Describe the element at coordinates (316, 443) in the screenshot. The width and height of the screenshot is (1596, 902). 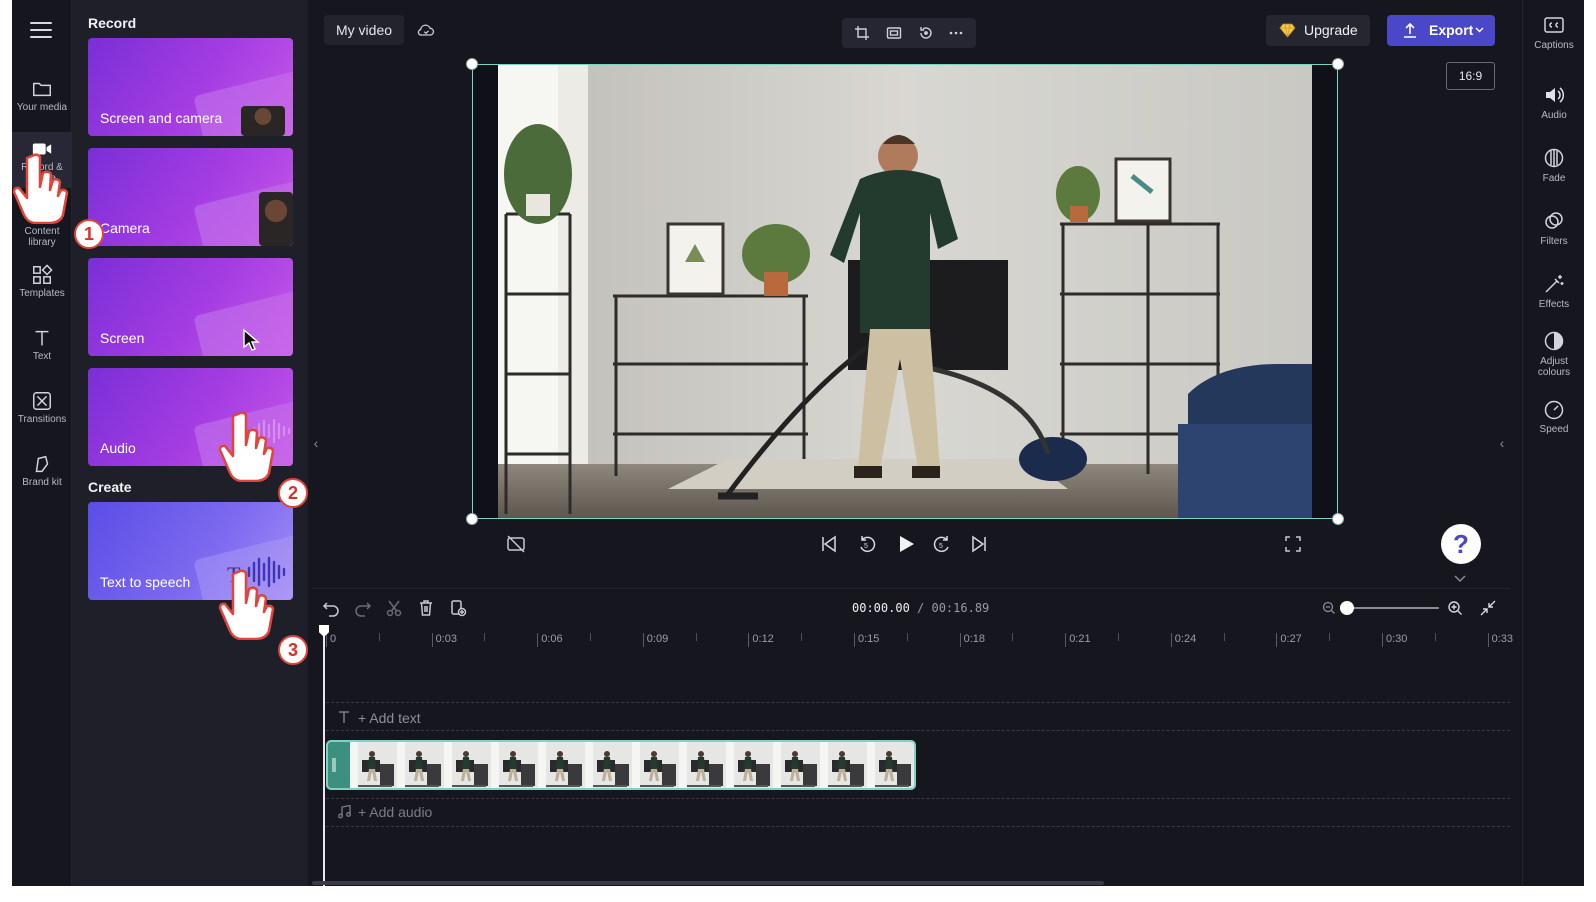
I see `collapse-panel-chevron-icon: ‹` at that location.